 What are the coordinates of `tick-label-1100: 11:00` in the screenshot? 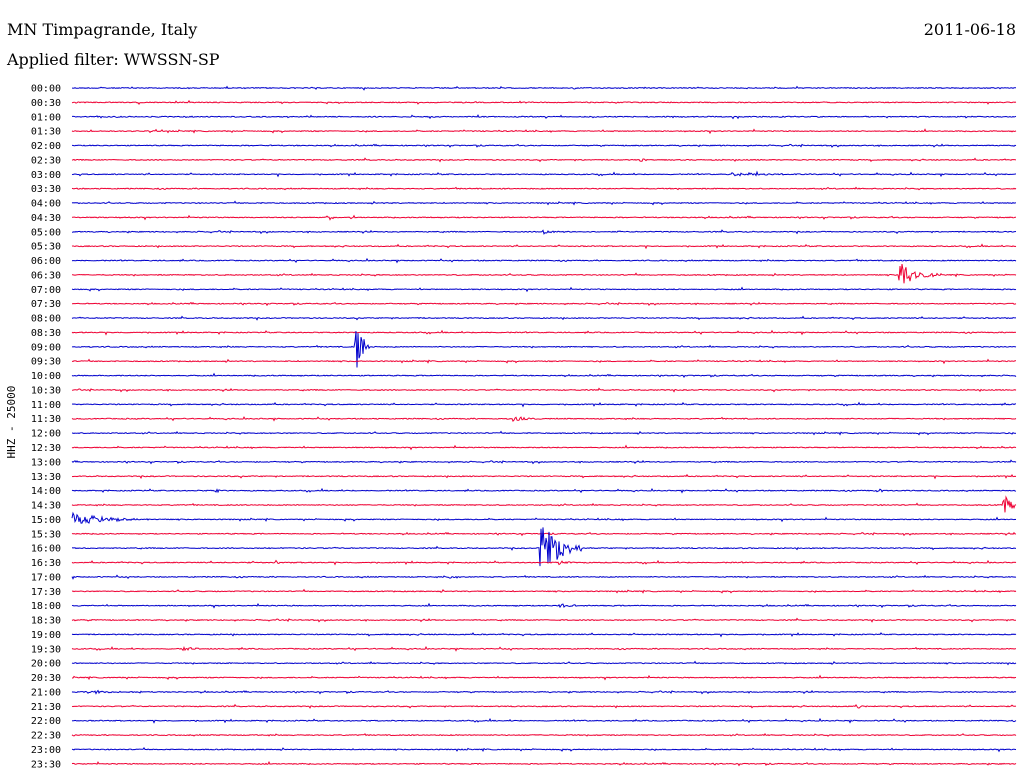 It's located at (46, 405).